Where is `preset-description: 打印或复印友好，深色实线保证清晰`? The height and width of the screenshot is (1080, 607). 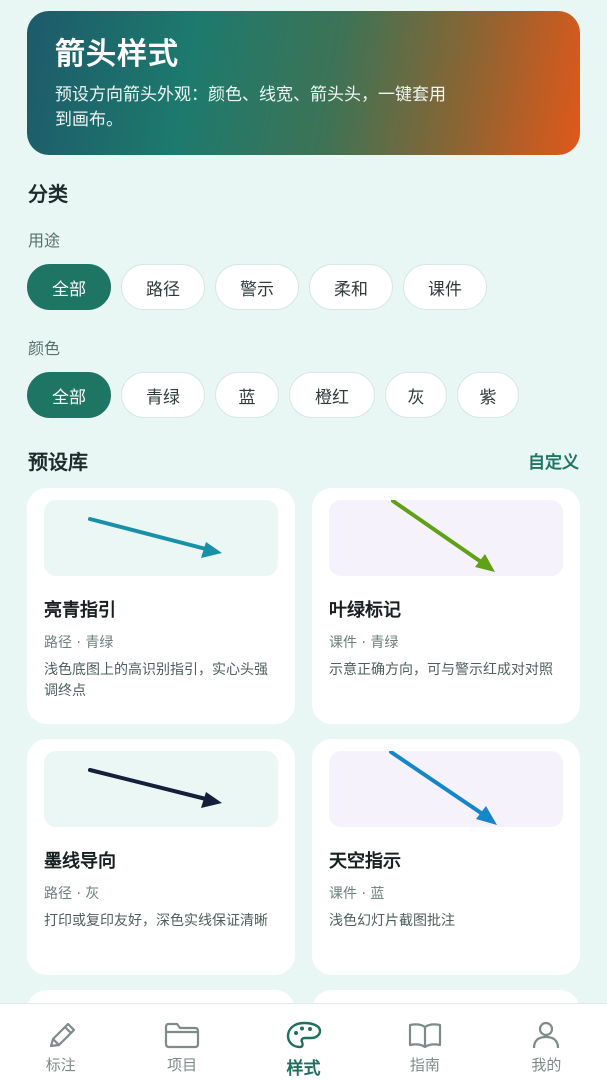 preset-description: 打印或复印友好，深色实线保证清晰 is located at coordinates (156, 921).